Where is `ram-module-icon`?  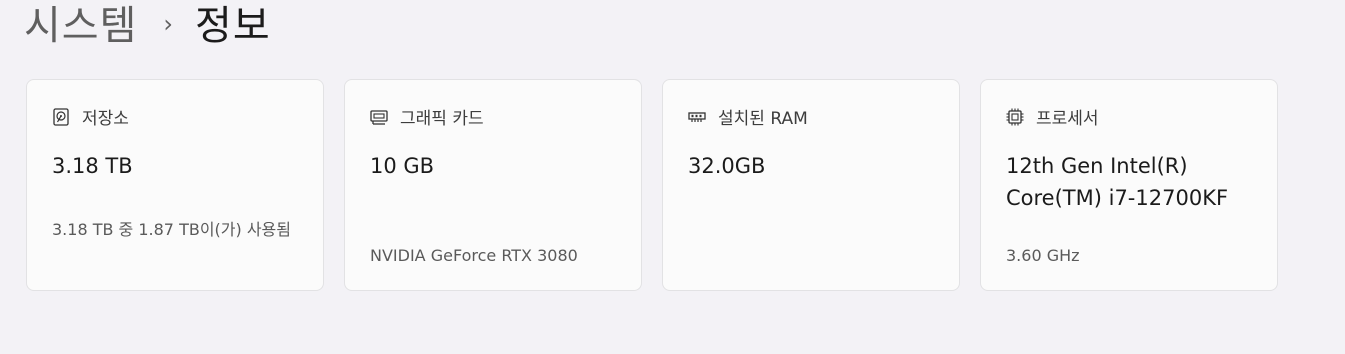
ram-module-icon is located at coordinates (697, 117).